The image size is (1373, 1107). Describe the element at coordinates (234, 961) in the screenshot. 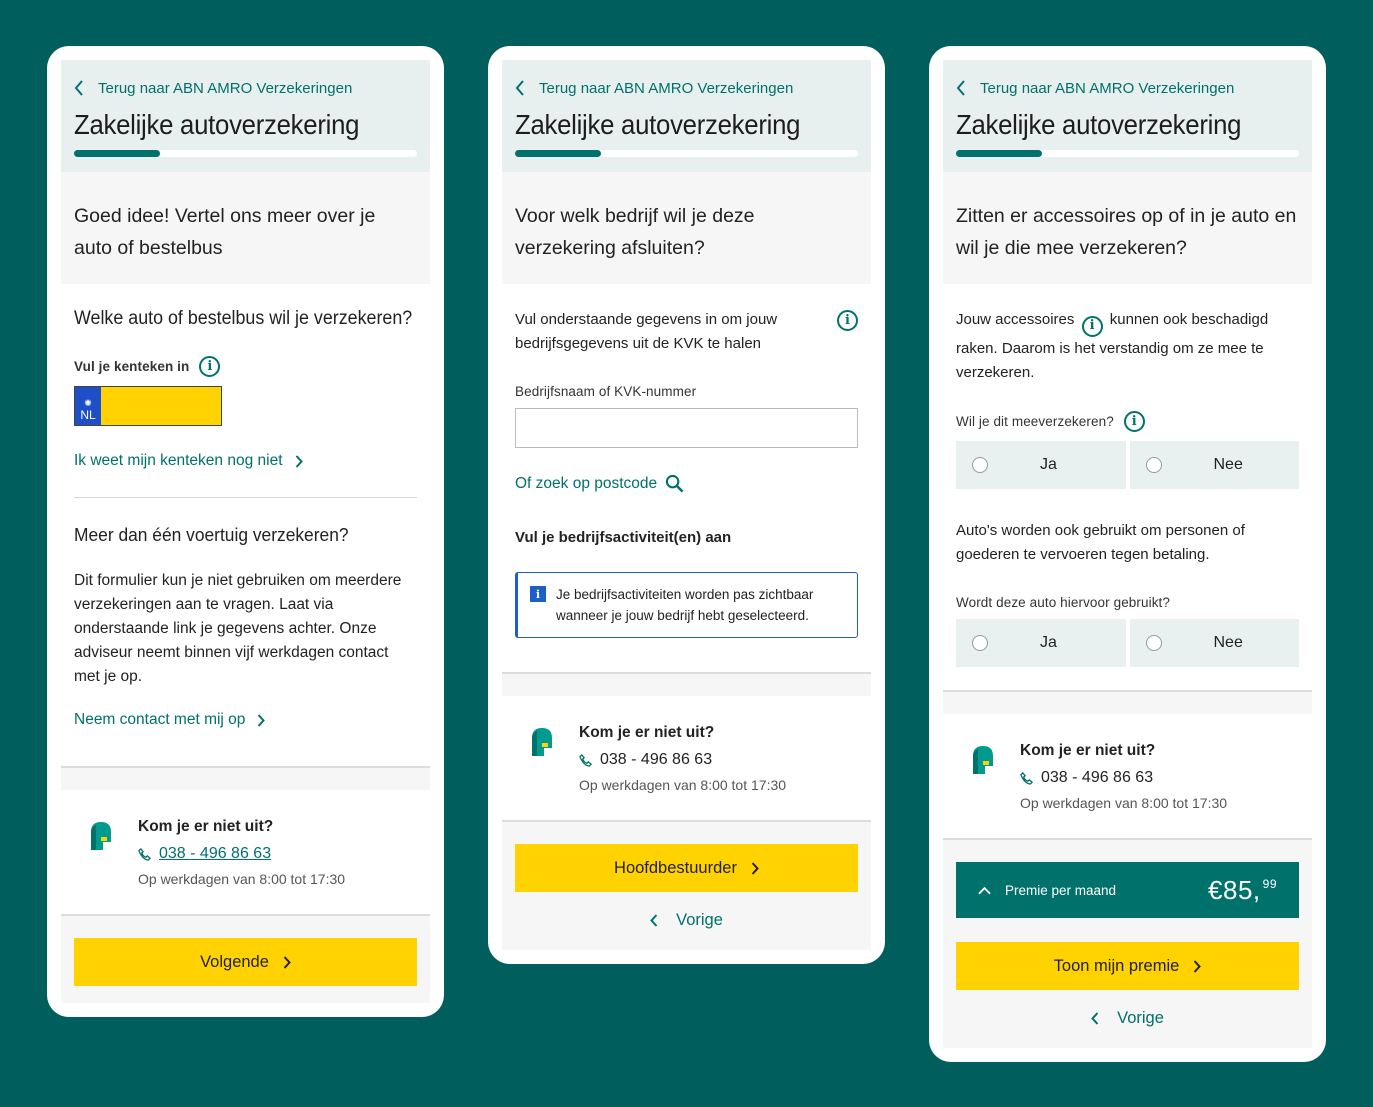

I see `next-button-label: Volgende` at that location.